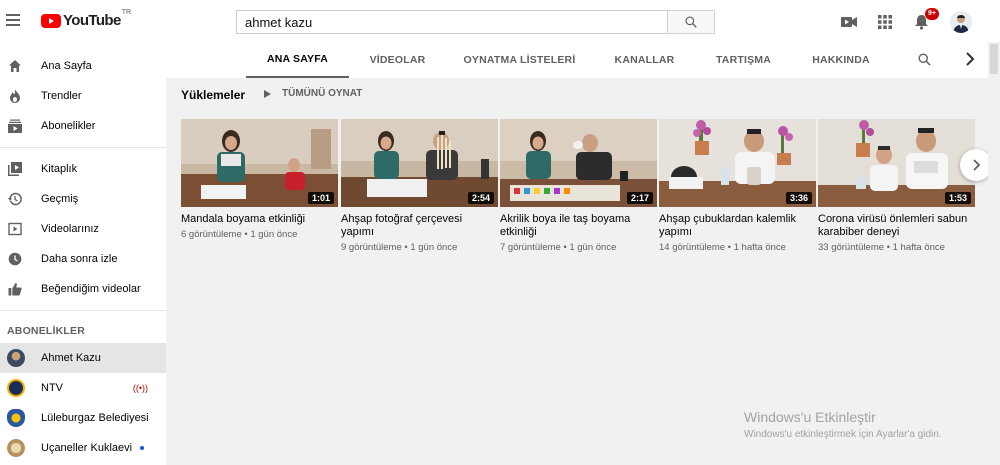 The height and width of the screenshot is (465, 1000). Describe the element at coordinates (578, 226) in the screenshot. I see `video-title: Akrilik boya ile taş boyama etkinliği` at that location.